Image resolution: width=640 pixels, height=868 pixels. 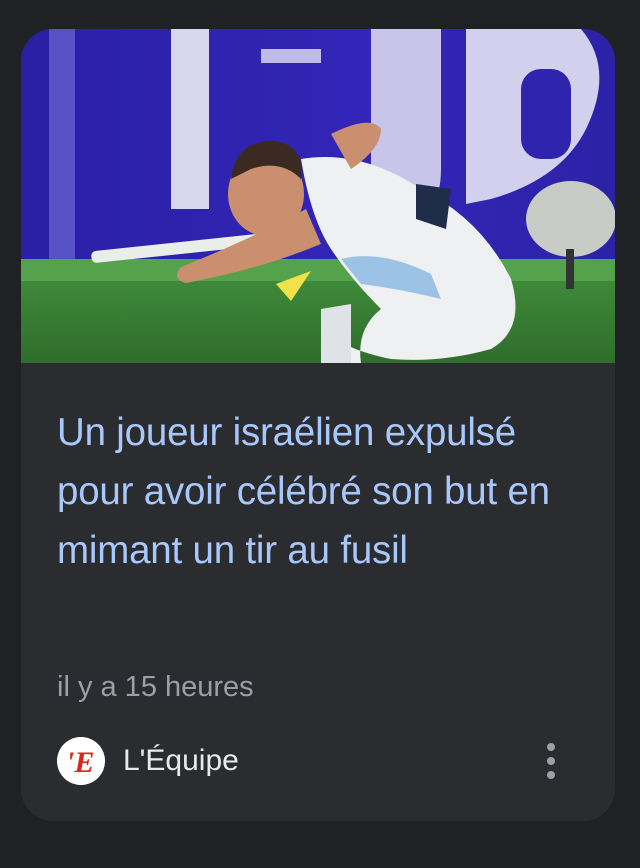 I want to click on article-timestamp: il y a 15 heures, so click(x=155, y=687).